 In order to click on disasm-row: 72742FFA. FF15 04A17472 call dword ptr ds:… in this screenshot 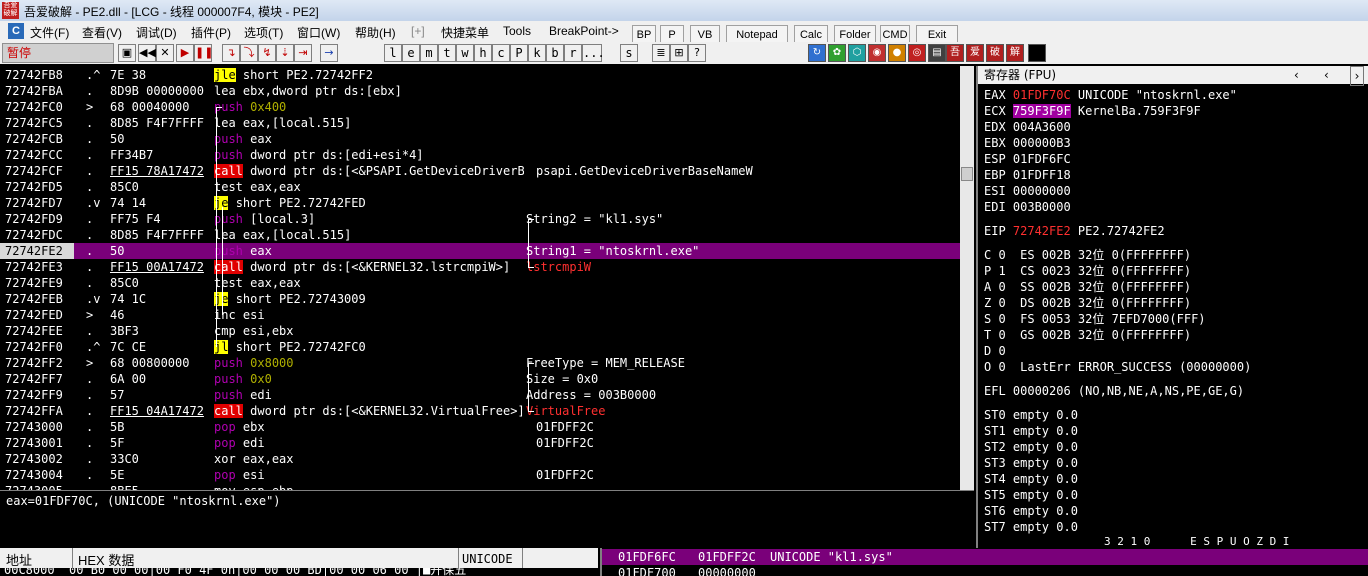, I will do `click(480, 411)`.